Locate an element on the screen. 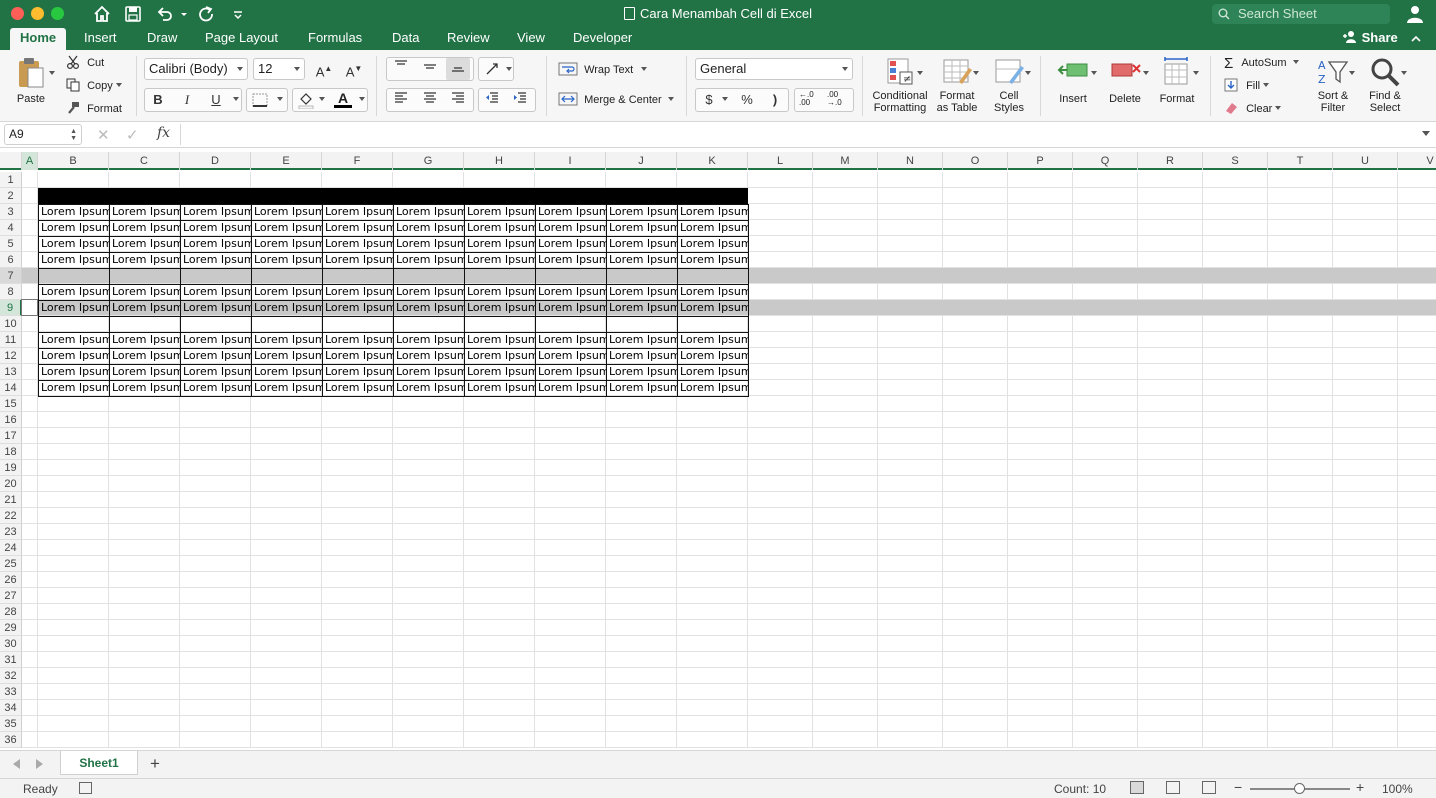 Image resolution: width=1436 pixels, height=798 pixels. column-header-i: I is located at coordinates (570, 161).